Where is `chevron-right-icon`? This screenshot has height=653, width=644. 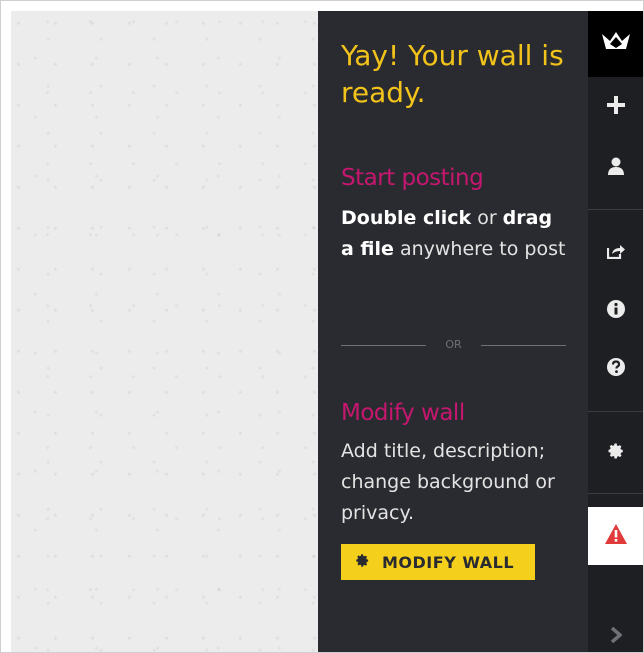
chevron-right-icon is located at coordinates (616, 636).